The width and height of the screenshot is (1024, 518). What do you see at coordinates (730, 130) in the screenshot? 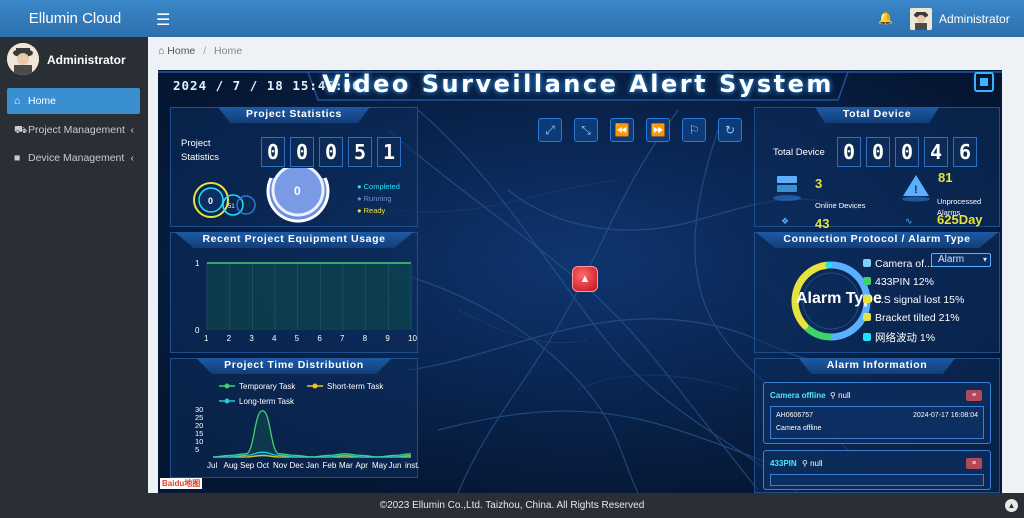
I see `refresh-icon: ↻` at bounding box center [730, 130].